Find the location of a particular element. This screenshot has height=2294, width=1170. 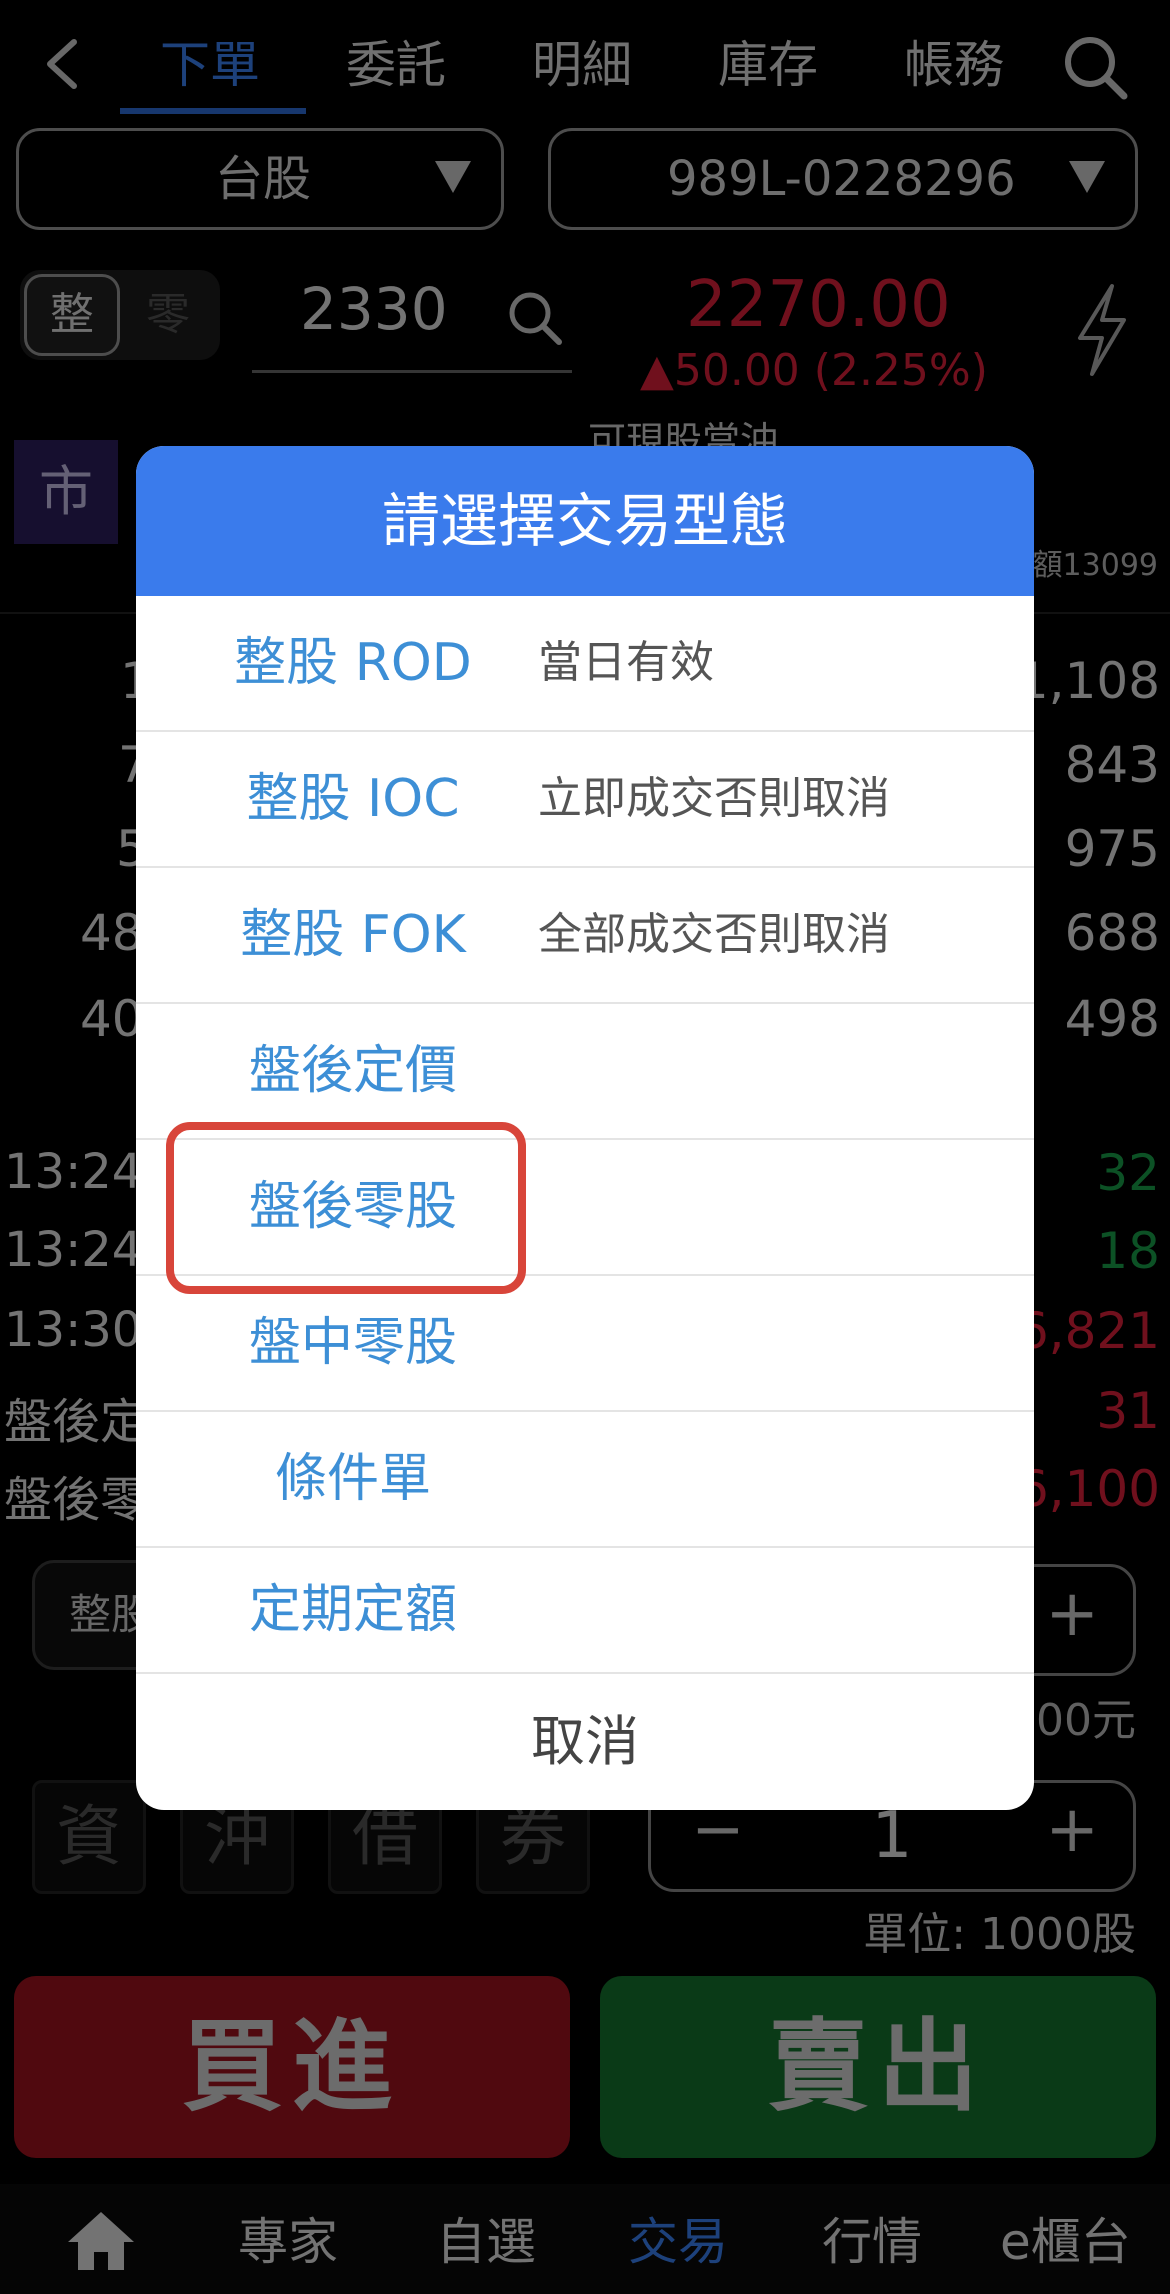

option-desc: 全部成交否則取消 is located at coordinates (714, 934).